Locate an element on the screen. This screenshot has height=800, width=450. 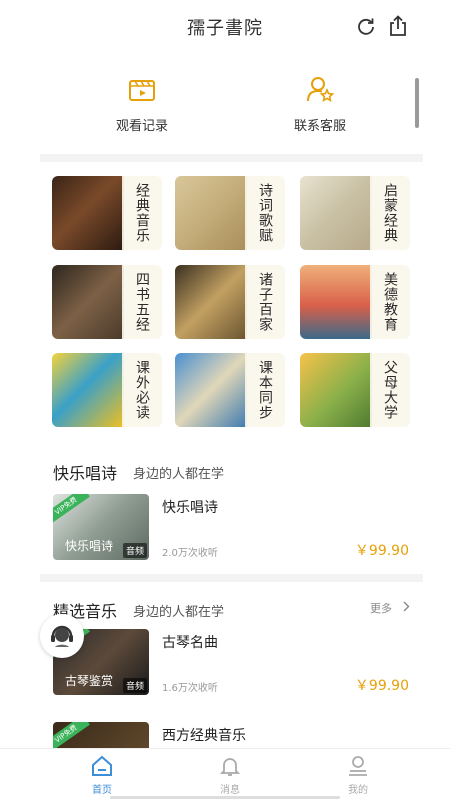
category-label: 四书五经 is located at coordinates (142, 302).